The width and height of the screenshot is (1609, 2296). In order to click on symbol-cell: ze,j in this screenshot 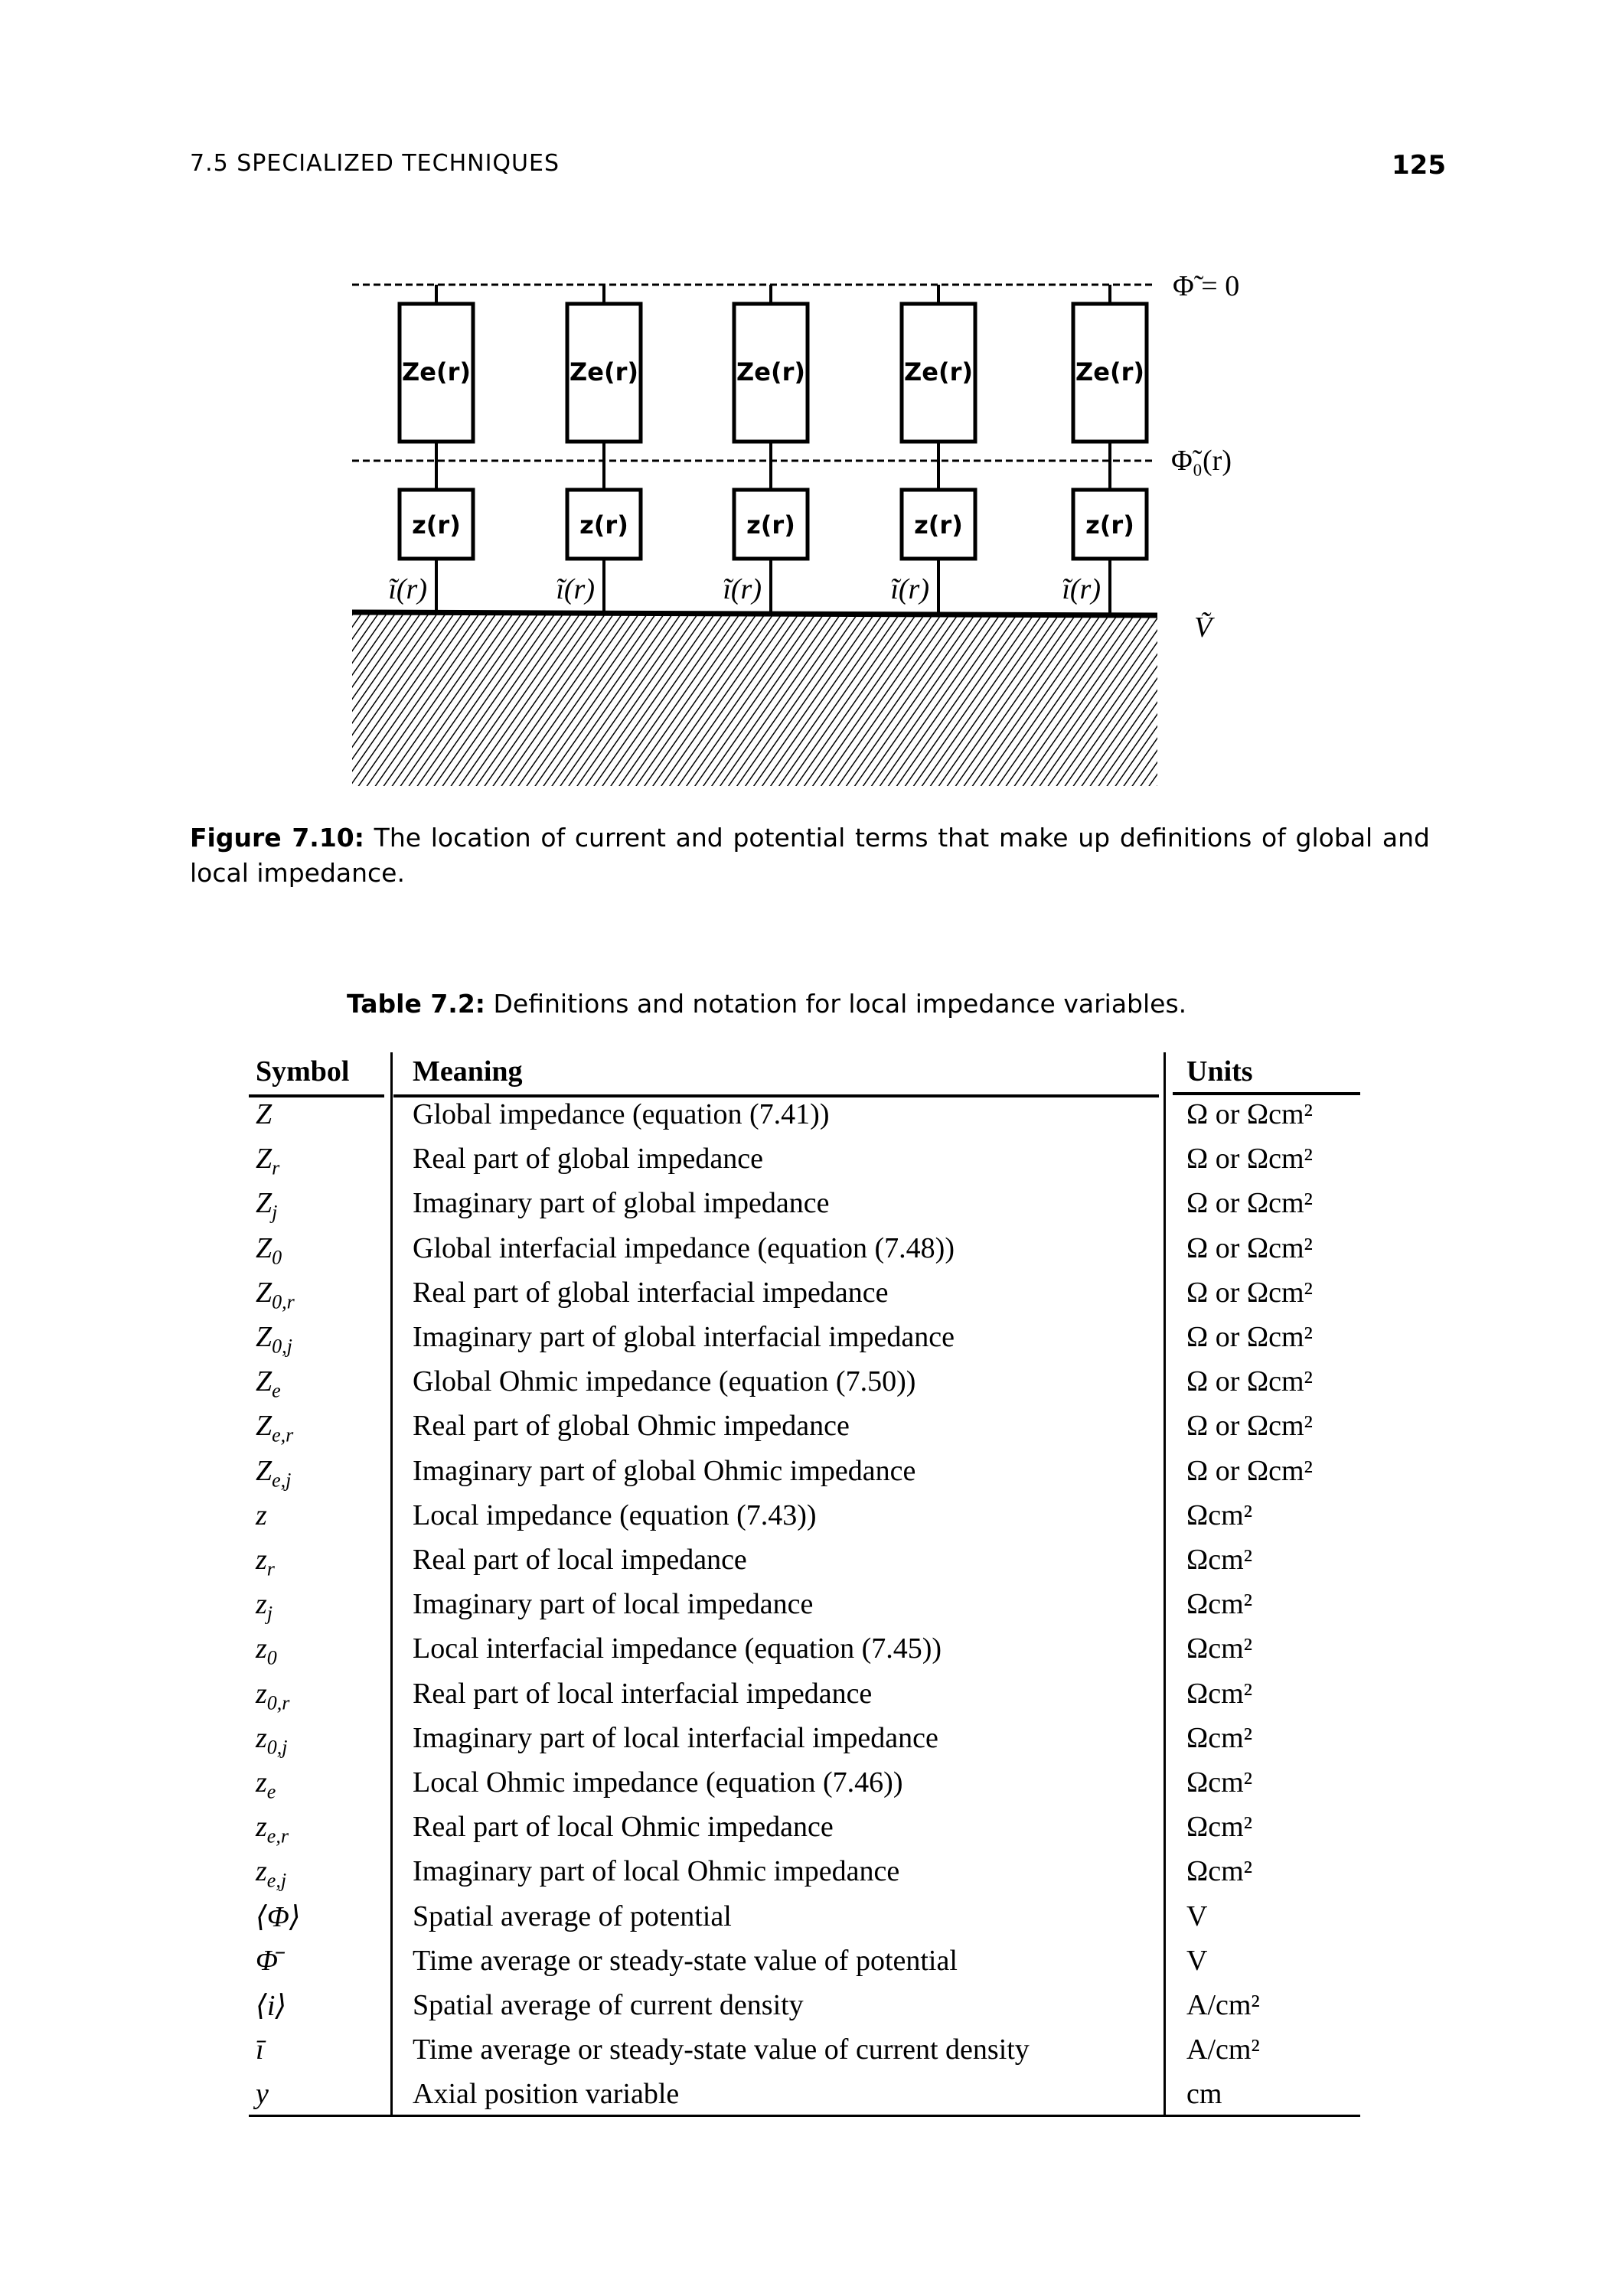, I will do `click(271, 1873)`.